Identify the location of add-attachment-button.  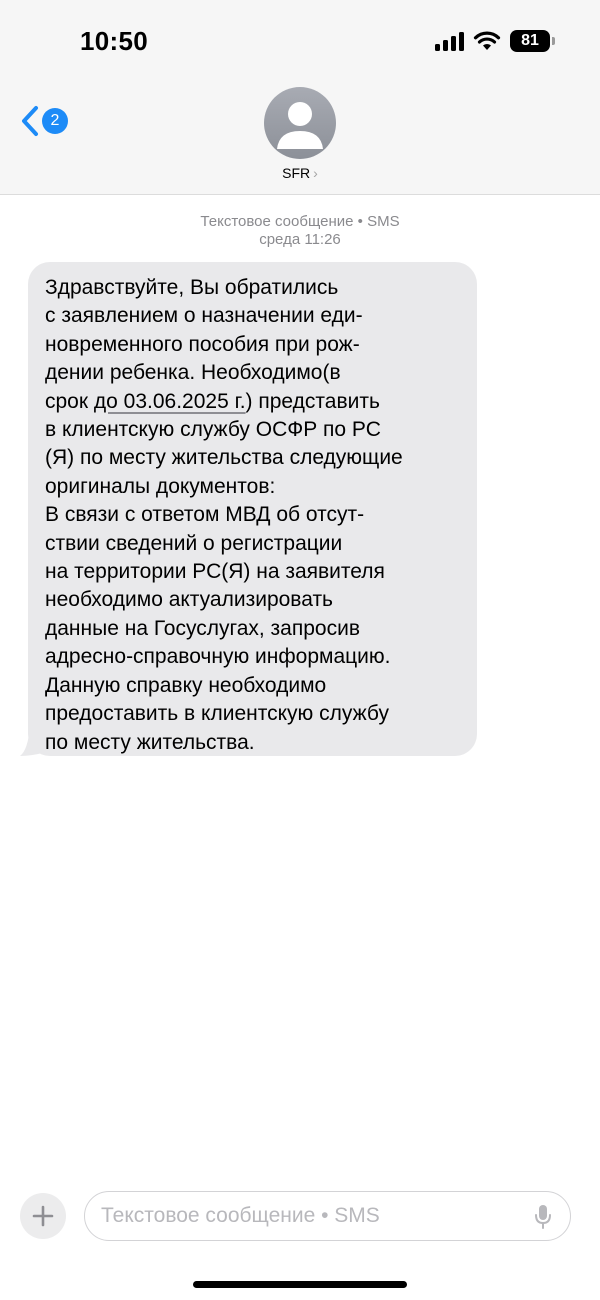
(43, 1216).